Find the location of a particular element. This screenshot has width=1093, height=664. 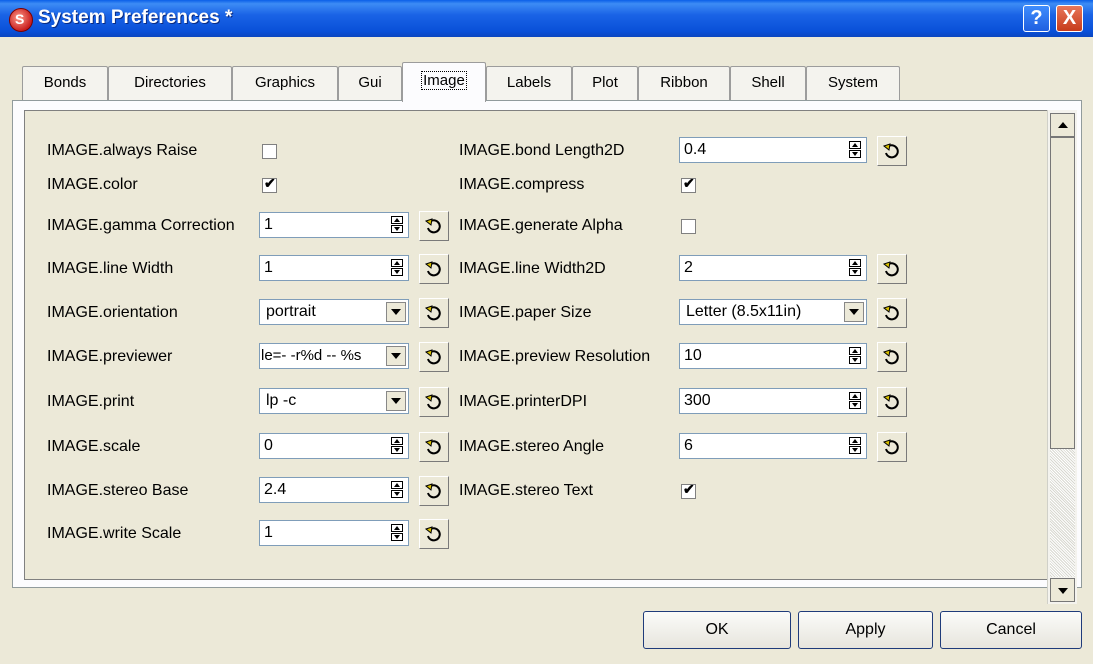

vertical-scrollbar is located at coordinates (1062, 357).